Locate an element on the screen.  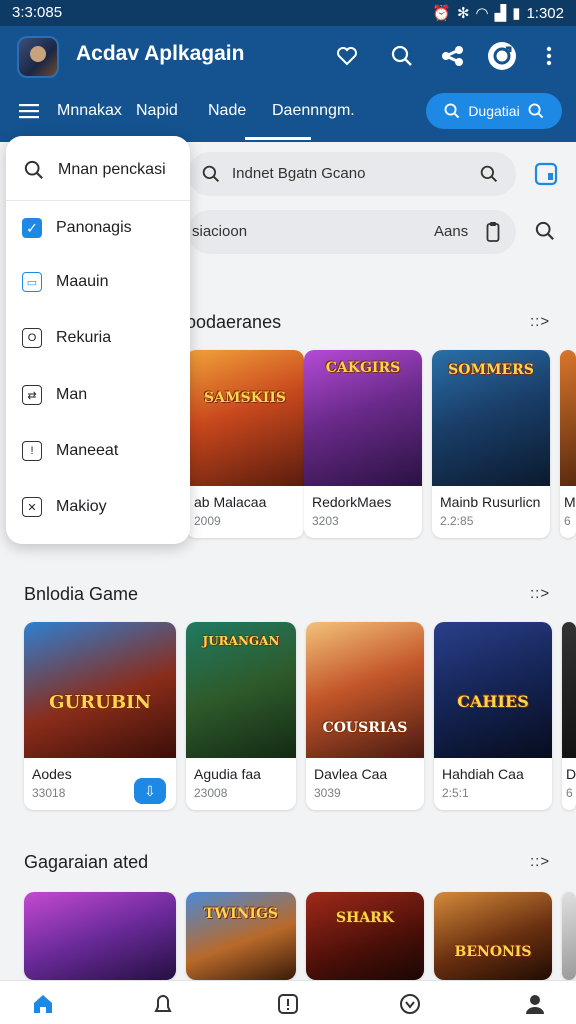
signal-icon: ▟ is located at coordinates (500, 13).